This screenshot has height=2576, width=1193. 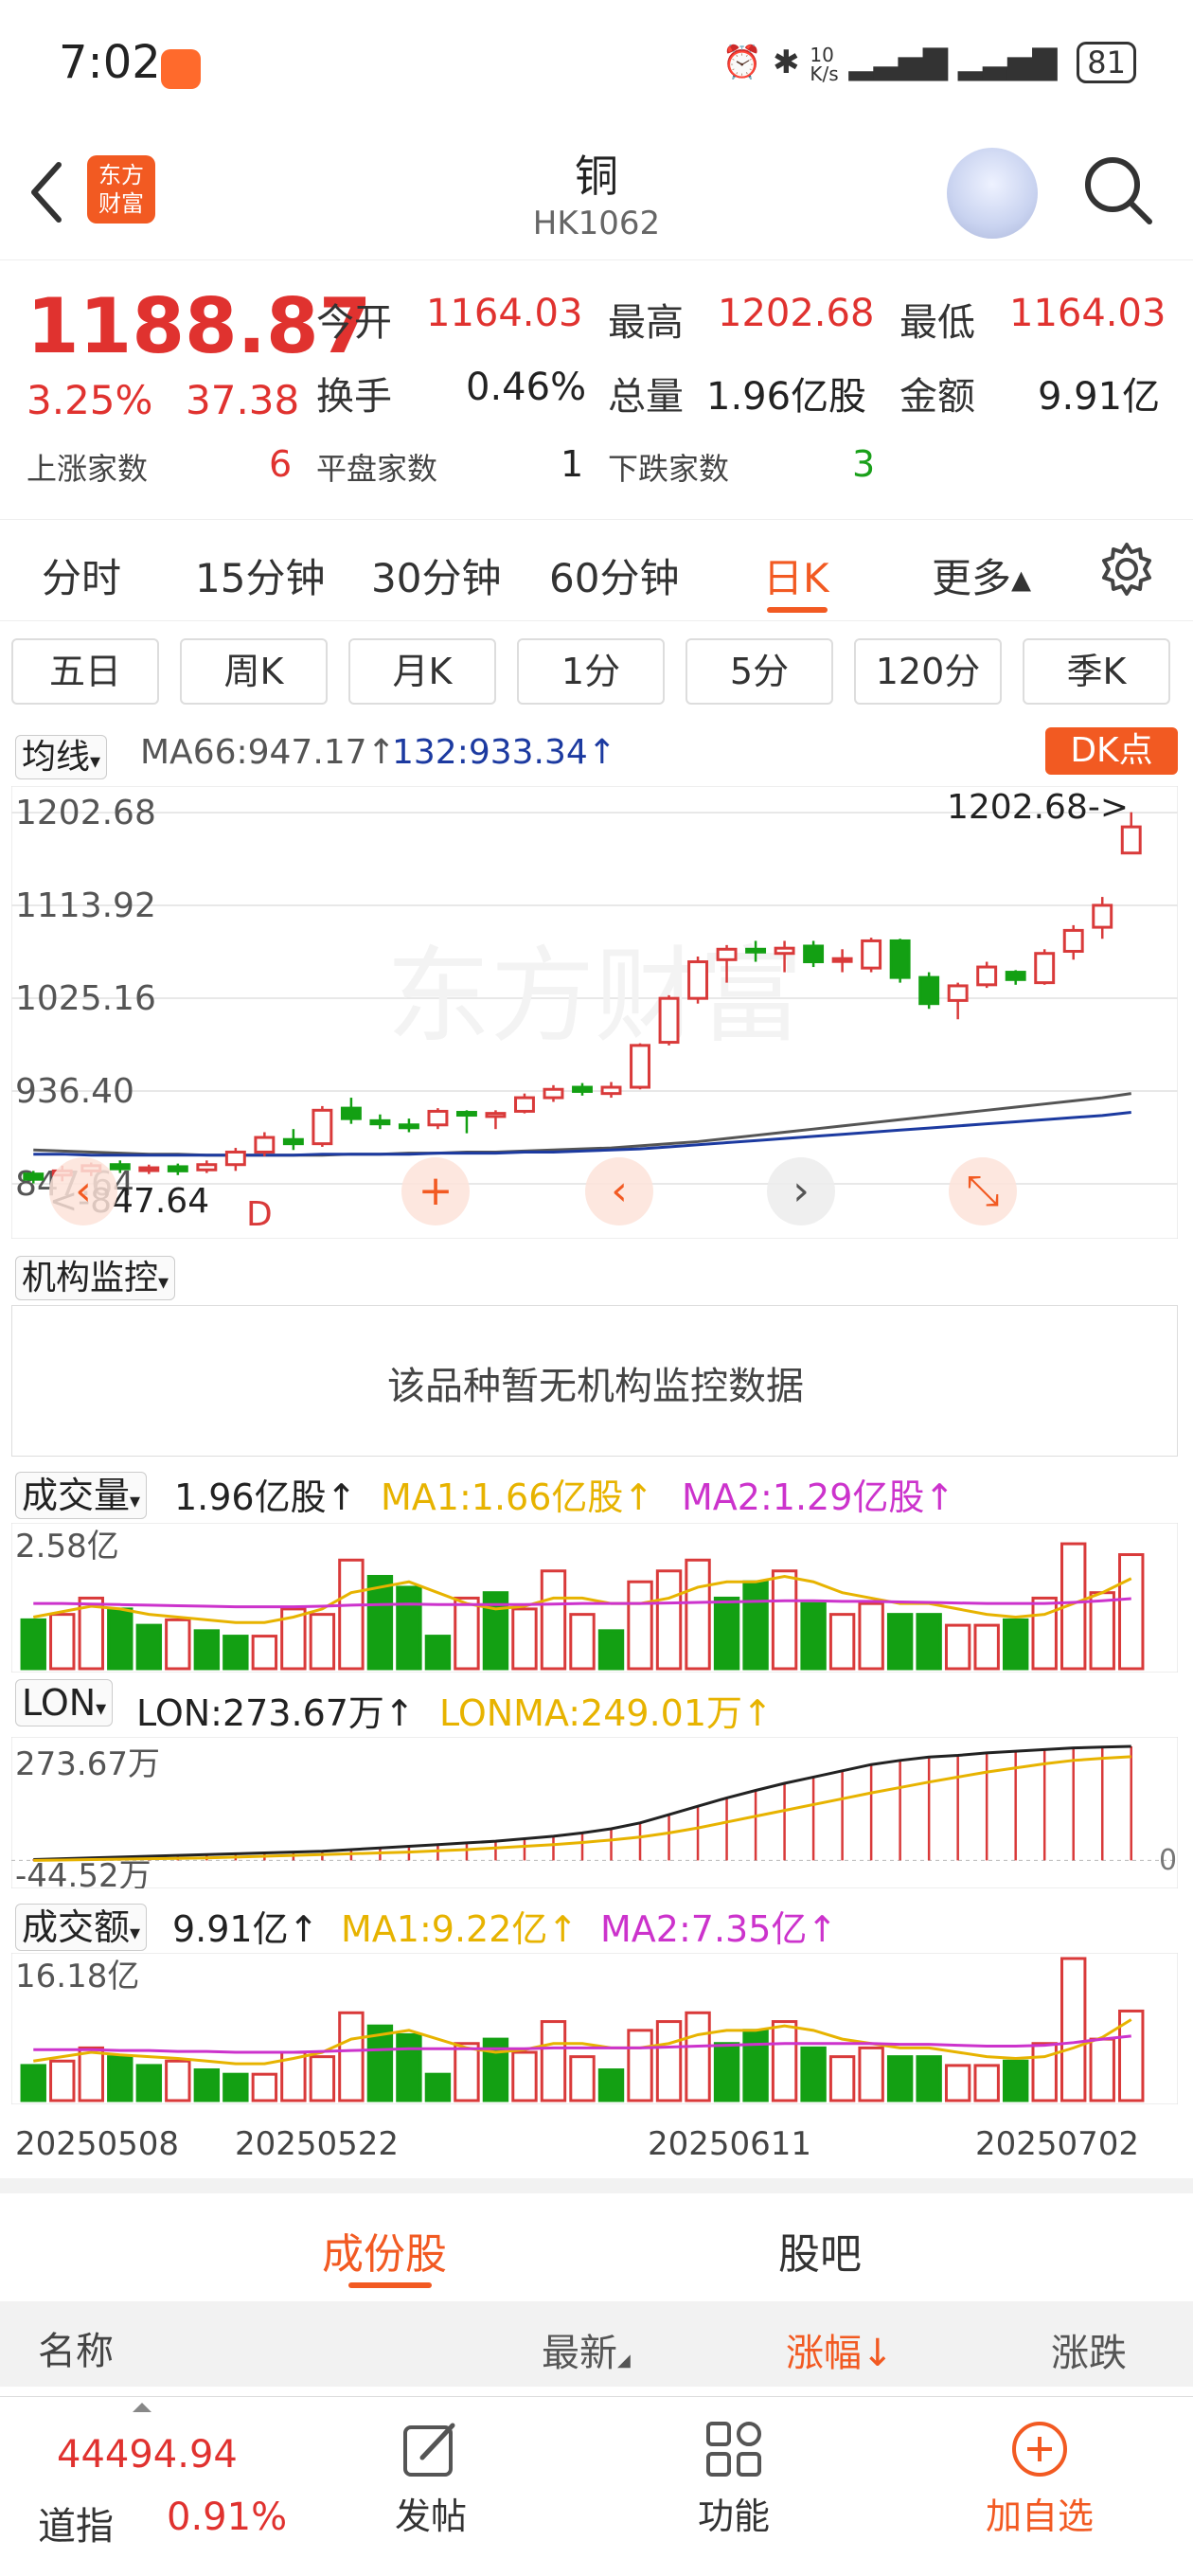 I want to click on scroll-left-icon: ‹, so click(x=83, y=1191).